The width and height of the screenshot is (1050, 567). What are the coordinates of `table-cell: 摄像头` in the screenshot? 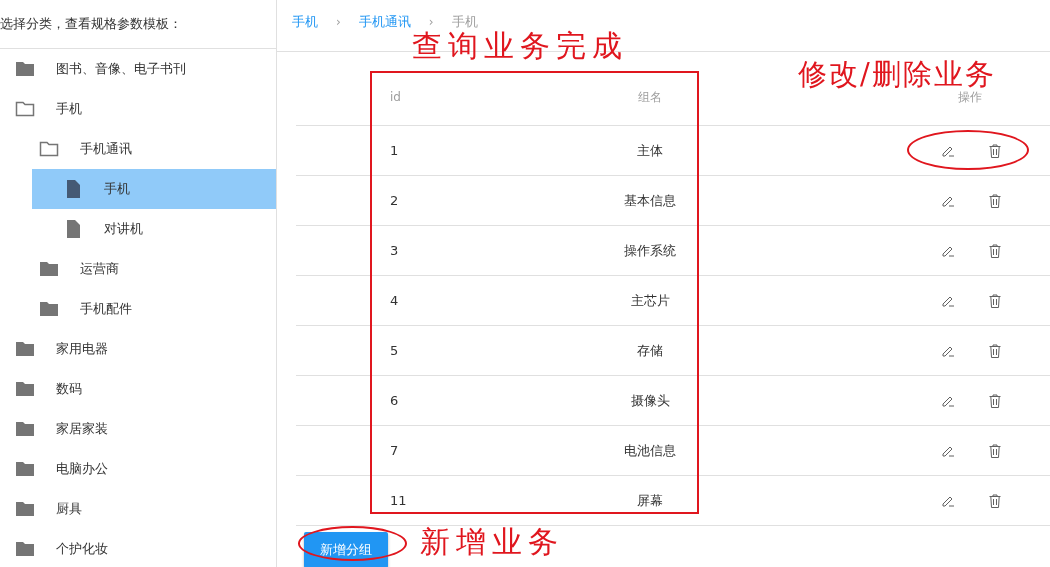 It's located at (650, 400).